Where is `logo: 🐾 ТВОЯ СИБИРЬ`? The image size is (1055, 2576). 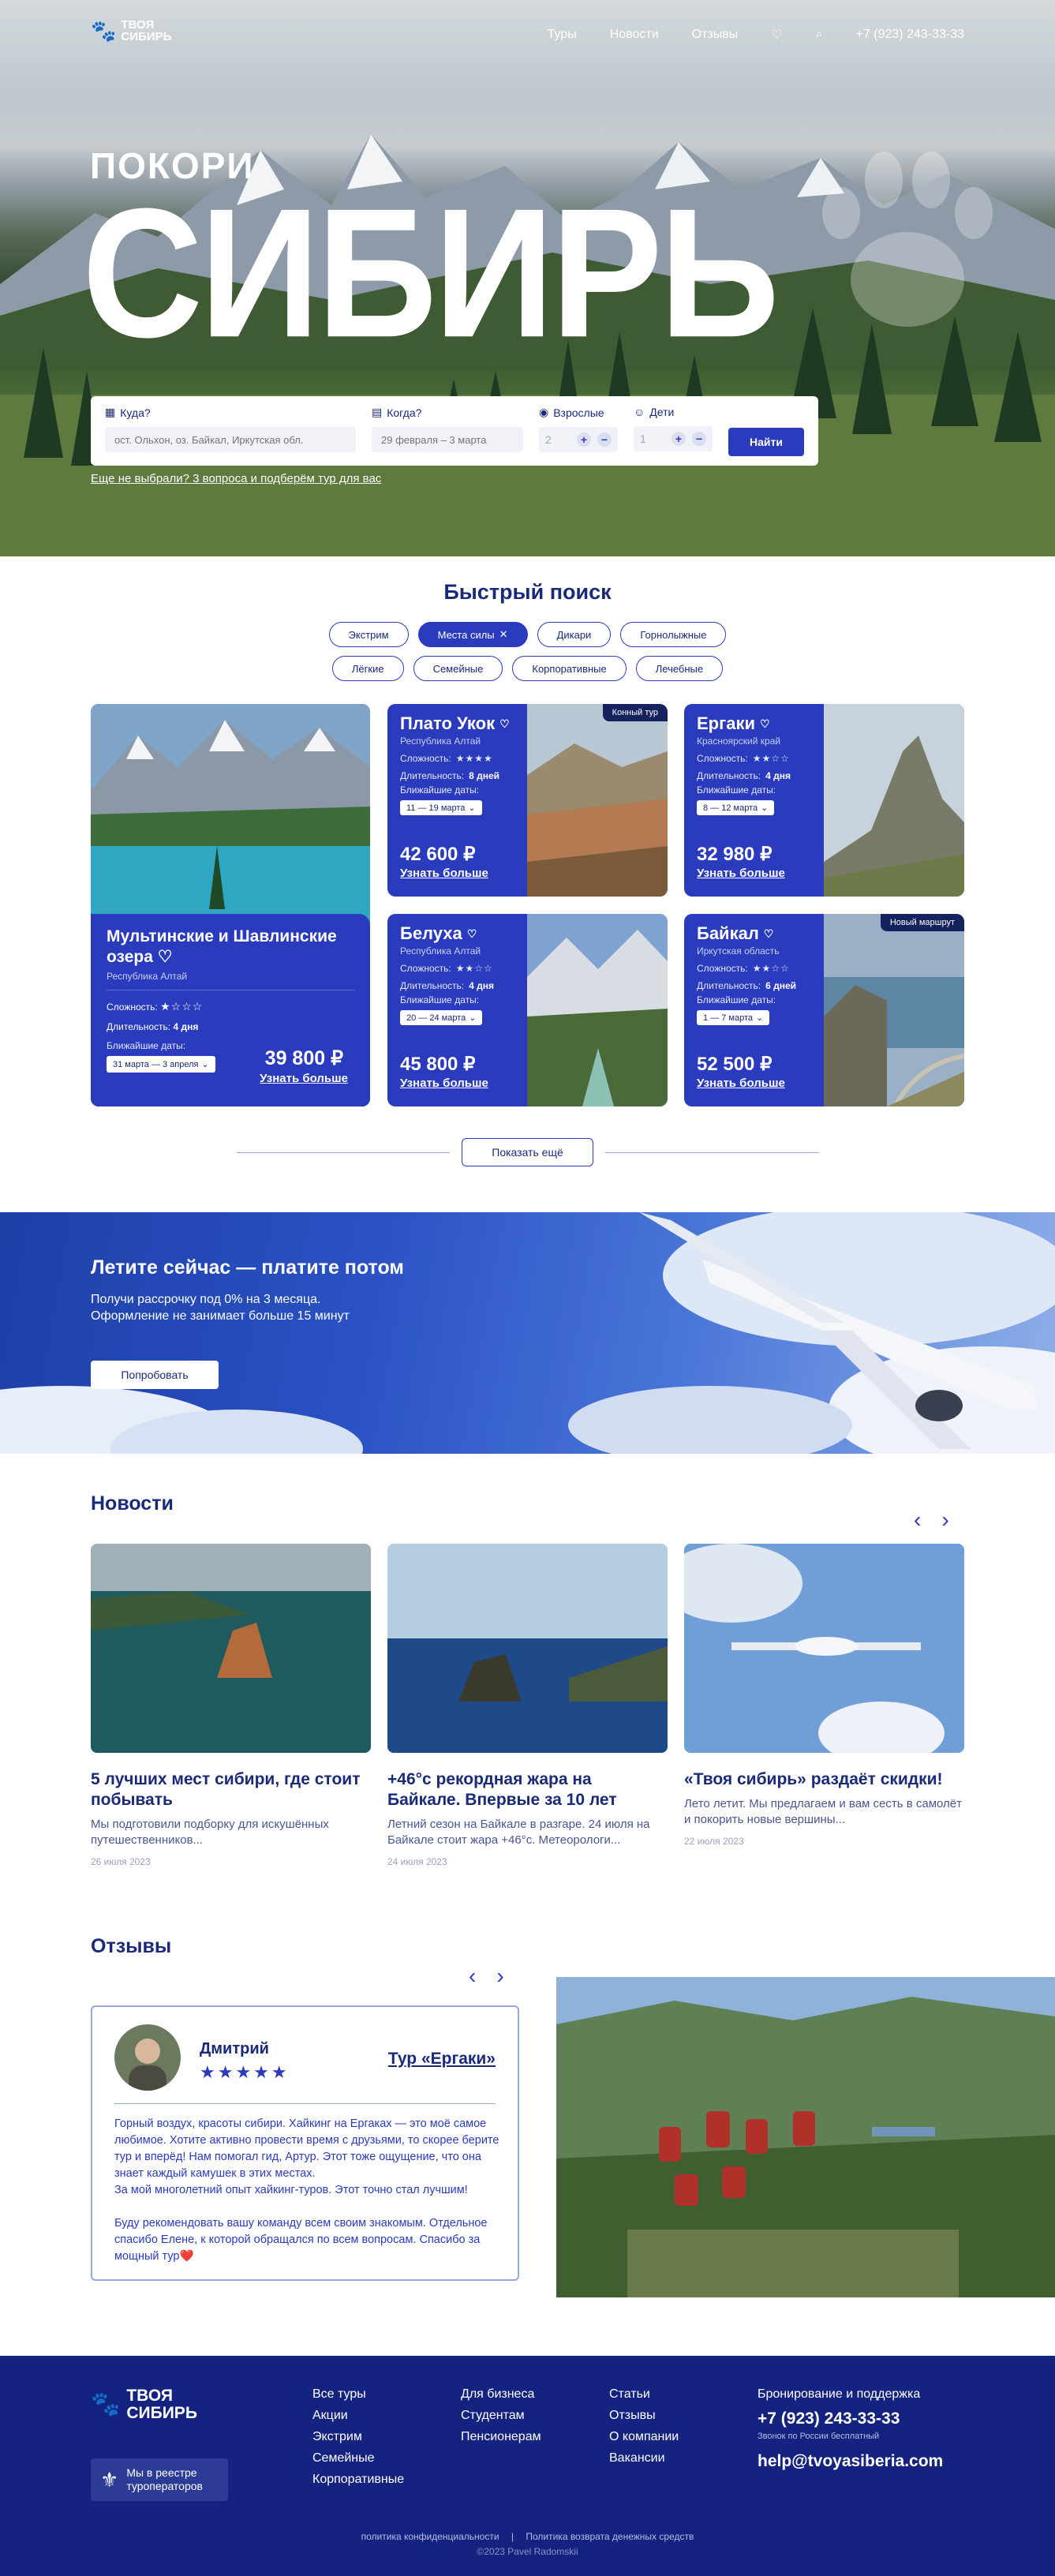 logo: 🐾 ТВОЯ СИБИРЬ is located at coordinates (131, 31).